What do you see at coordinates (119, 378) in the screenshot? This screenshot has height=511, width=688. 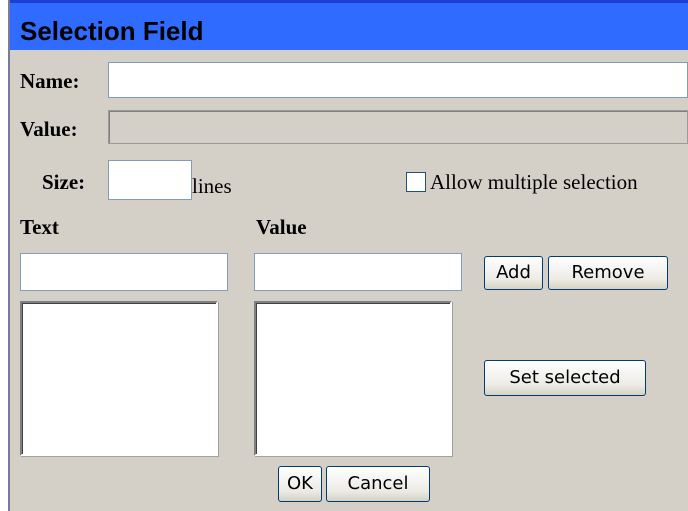 I see `option-text-listbox` at bounding box center [119, 378].